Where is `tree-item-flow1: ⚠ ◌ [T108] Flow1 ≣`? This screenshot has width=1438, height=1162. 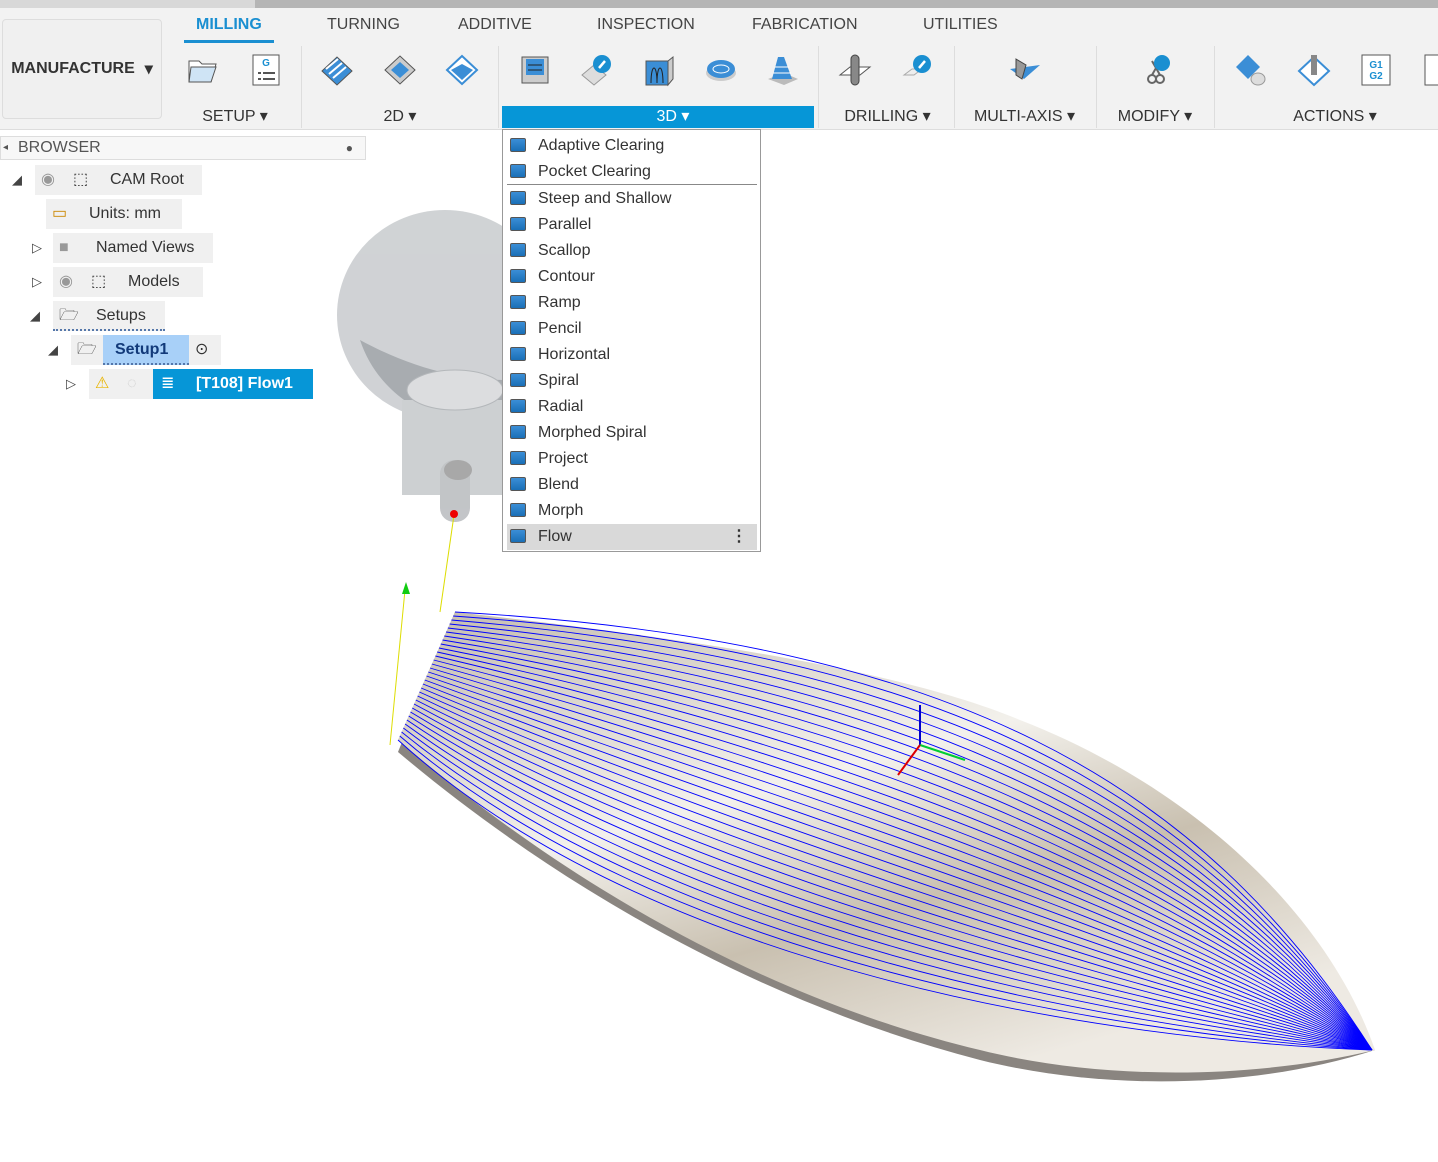
tree-item-flow1: ⚠ ◌ [T108] Flow1 ≣ is located at coordinates (201, 384).